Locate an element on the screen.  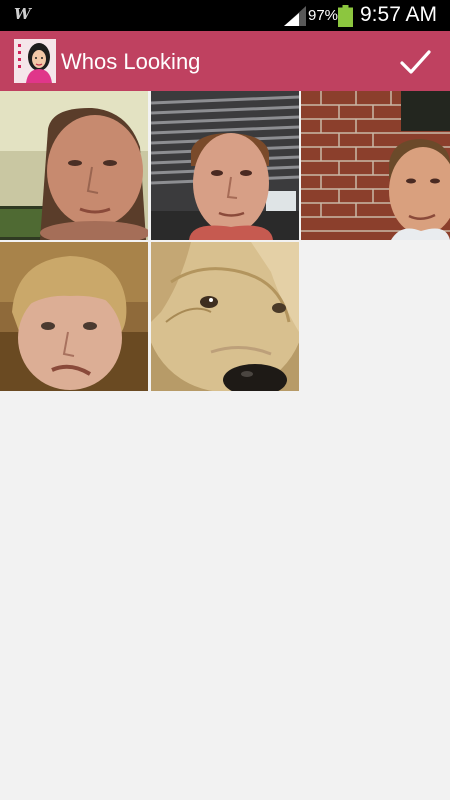
signal-icon is located at coordinates (295, 16).